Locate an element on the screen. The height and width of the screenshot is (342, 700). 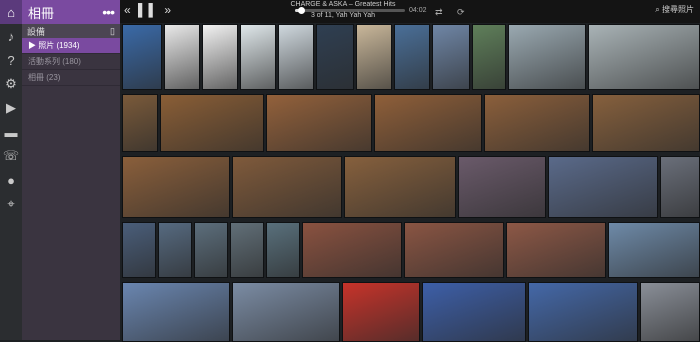
icon-rail: ⌂ ♪ ? ⚙ ▶ ▬ ☏ ● ⌖ is located at coordinates (11, 170).